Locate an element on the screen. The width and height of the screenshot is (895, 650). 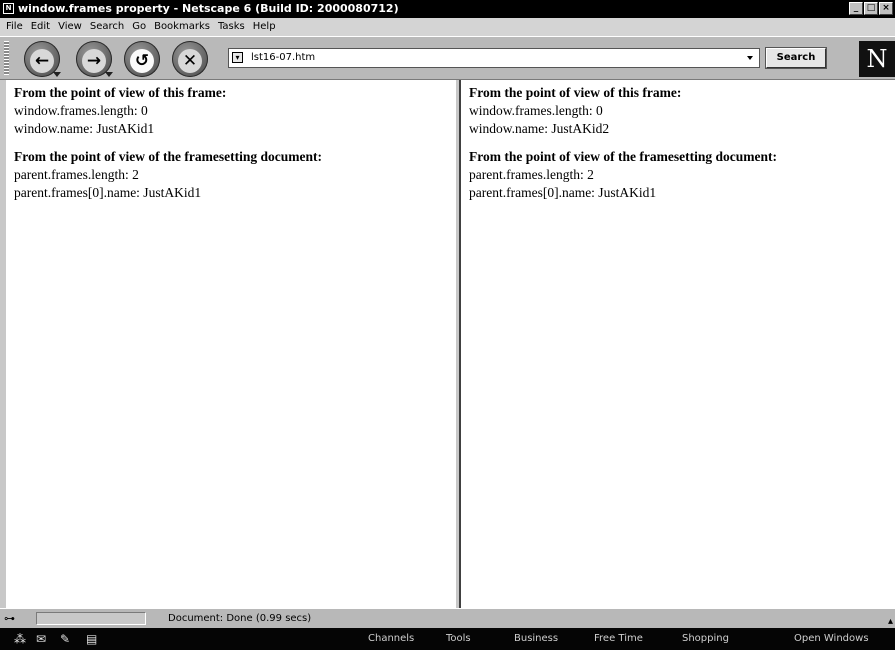
menu-file: File is located at coordinates (14, 27).